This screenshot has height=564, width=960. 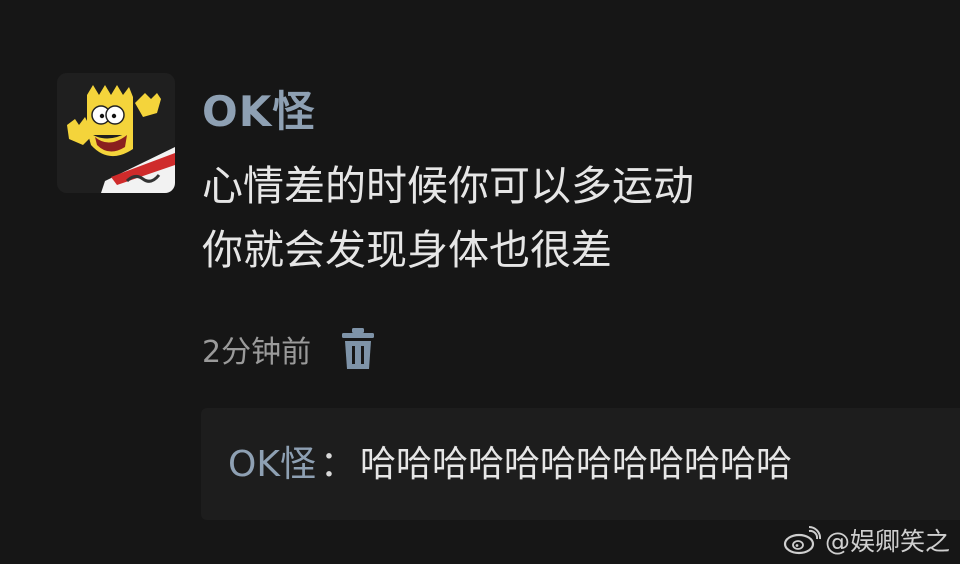 I want to click on avatar, so click(x=116, y=133).